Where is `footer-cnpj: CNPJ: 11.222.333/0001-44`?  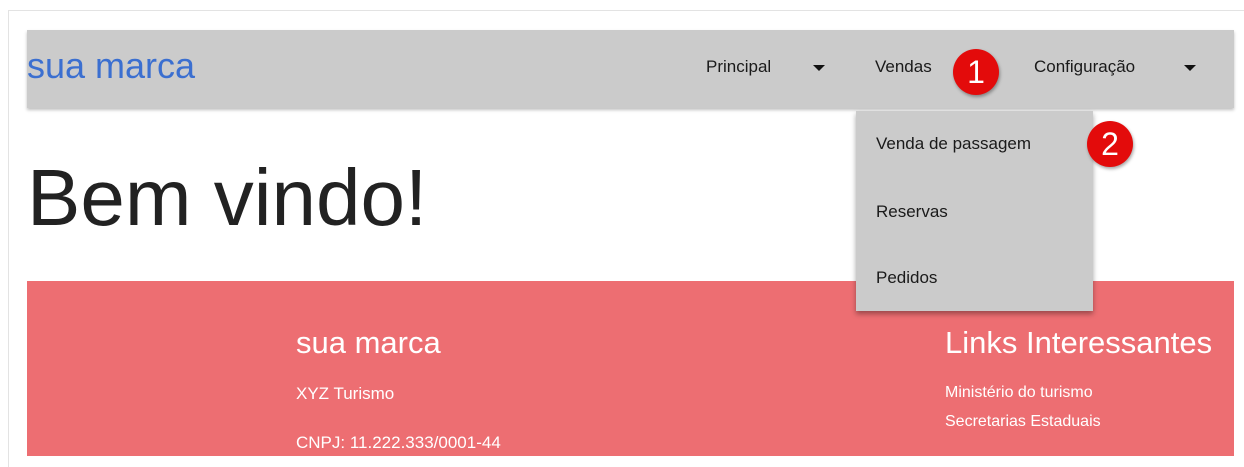
footer-cnpj: CNPJ: 11.222.333/0001-44 is located at coordinates (398, 442).